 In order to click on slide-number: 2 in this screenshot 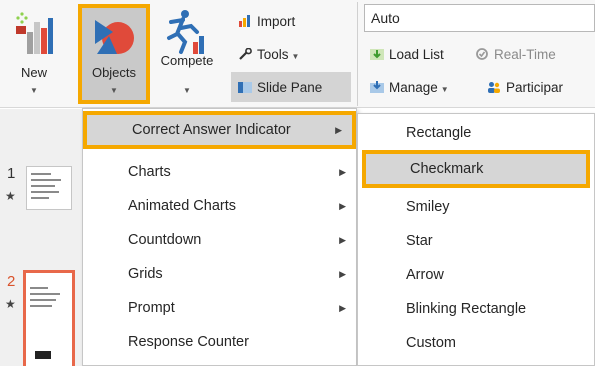, I will do `click(11, 281)`.